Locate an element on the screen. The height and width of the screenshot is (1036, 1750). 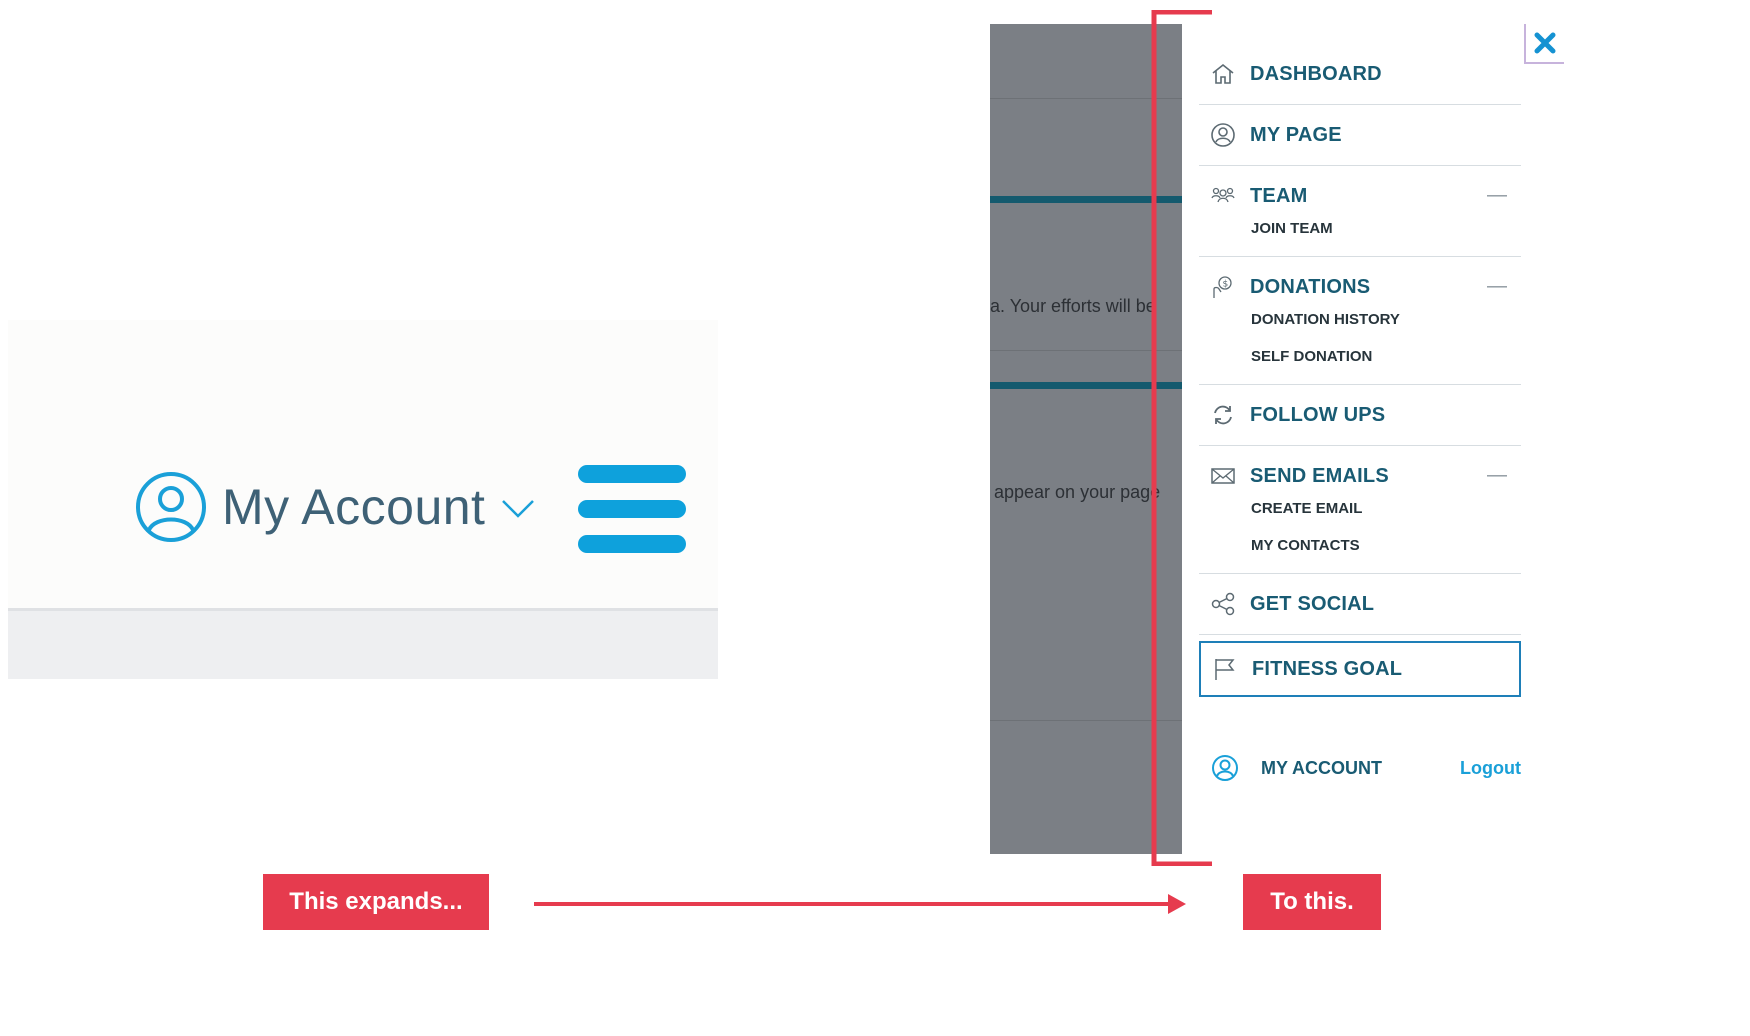
submenu: JOIN TEAM is located at coordinates (1360, 237).